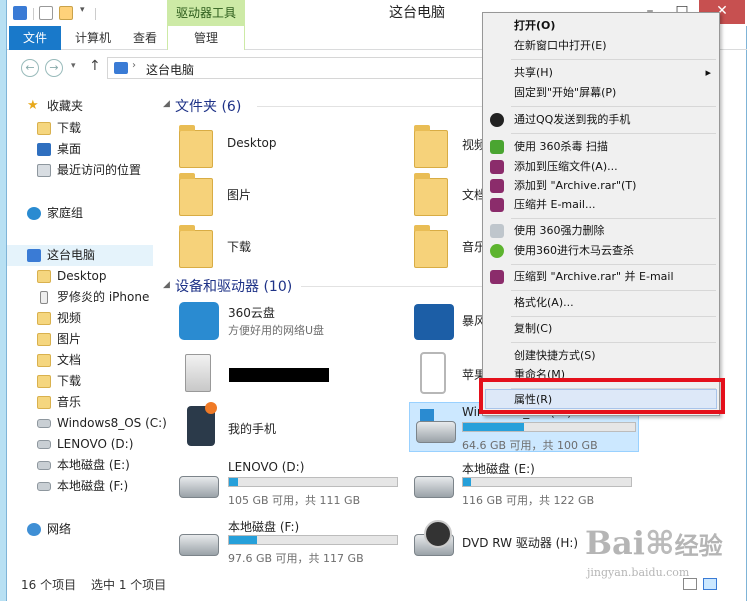 The width and height of the screenshot is (747, 601). What do you see at coordinates (281, 195) in the screenshot?
I see `folder-tile-pictures: 图片` at bounding box center [281, 195].